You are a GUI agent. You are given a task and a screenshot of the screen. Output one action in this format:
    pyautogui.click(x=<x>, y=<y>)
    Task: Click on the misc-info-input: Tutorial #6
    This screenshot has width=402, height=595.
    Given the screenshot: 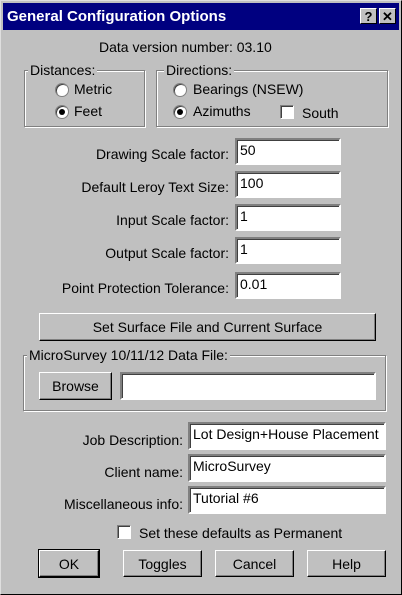 What is the action you would take?
    pyautogui.click(x=287, y=500)
    